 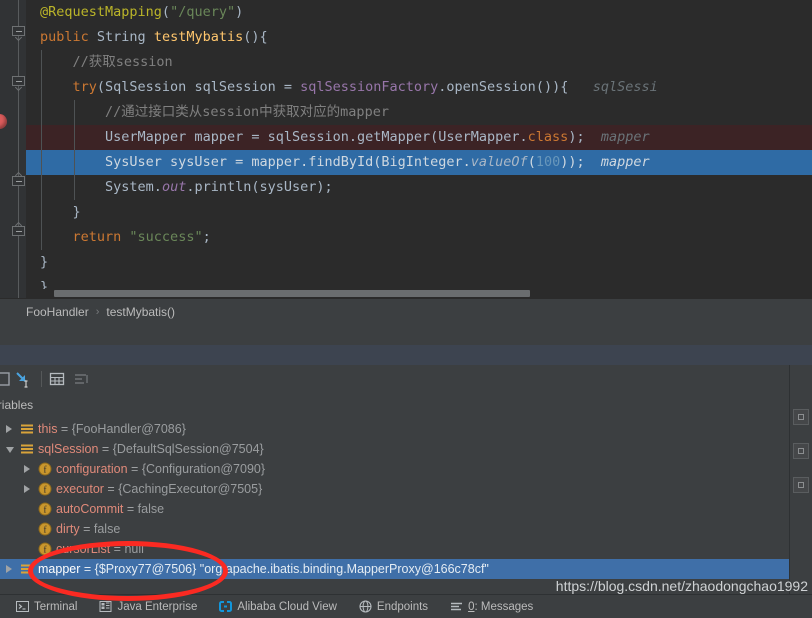 I want to click on variable-row: f configuration = {Configuration@7090}, so click(x=406, y=469).